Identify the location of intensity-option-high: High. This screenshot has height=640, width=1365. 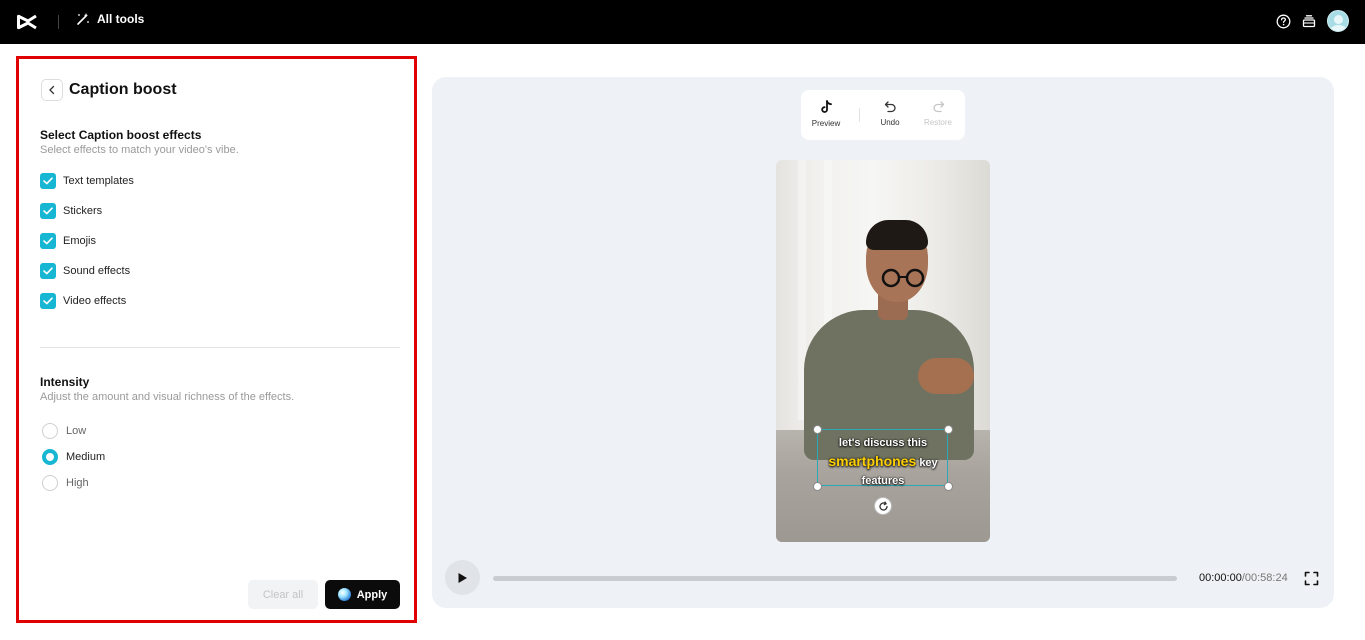
(65, 483).